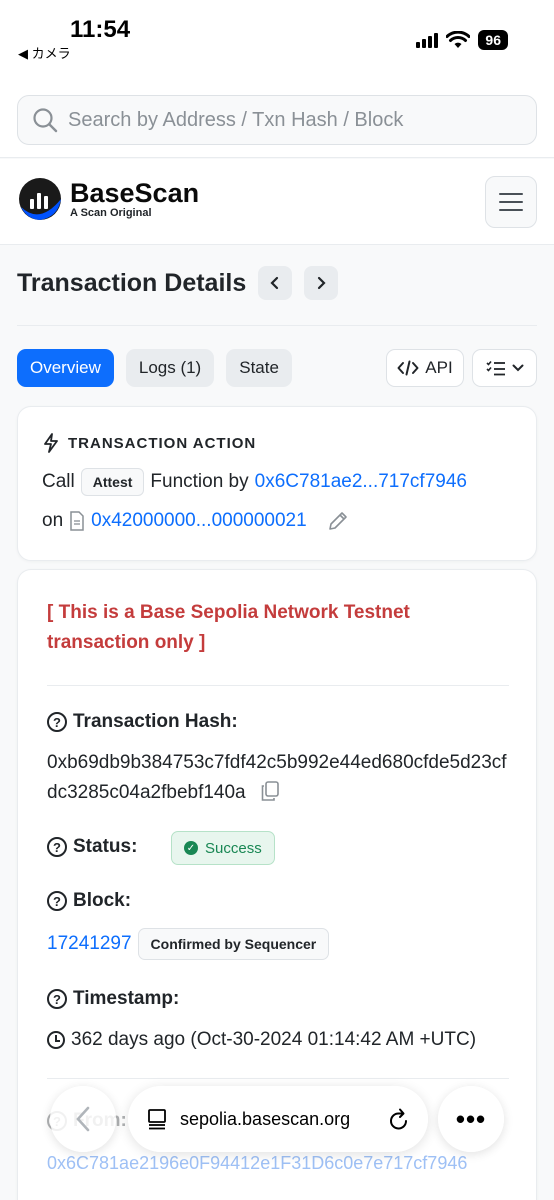 Image resolution: width=554 pixels, height=1200 pixels. I want to click on timestamp-label: ? Timestamp:, so click(113, 999).